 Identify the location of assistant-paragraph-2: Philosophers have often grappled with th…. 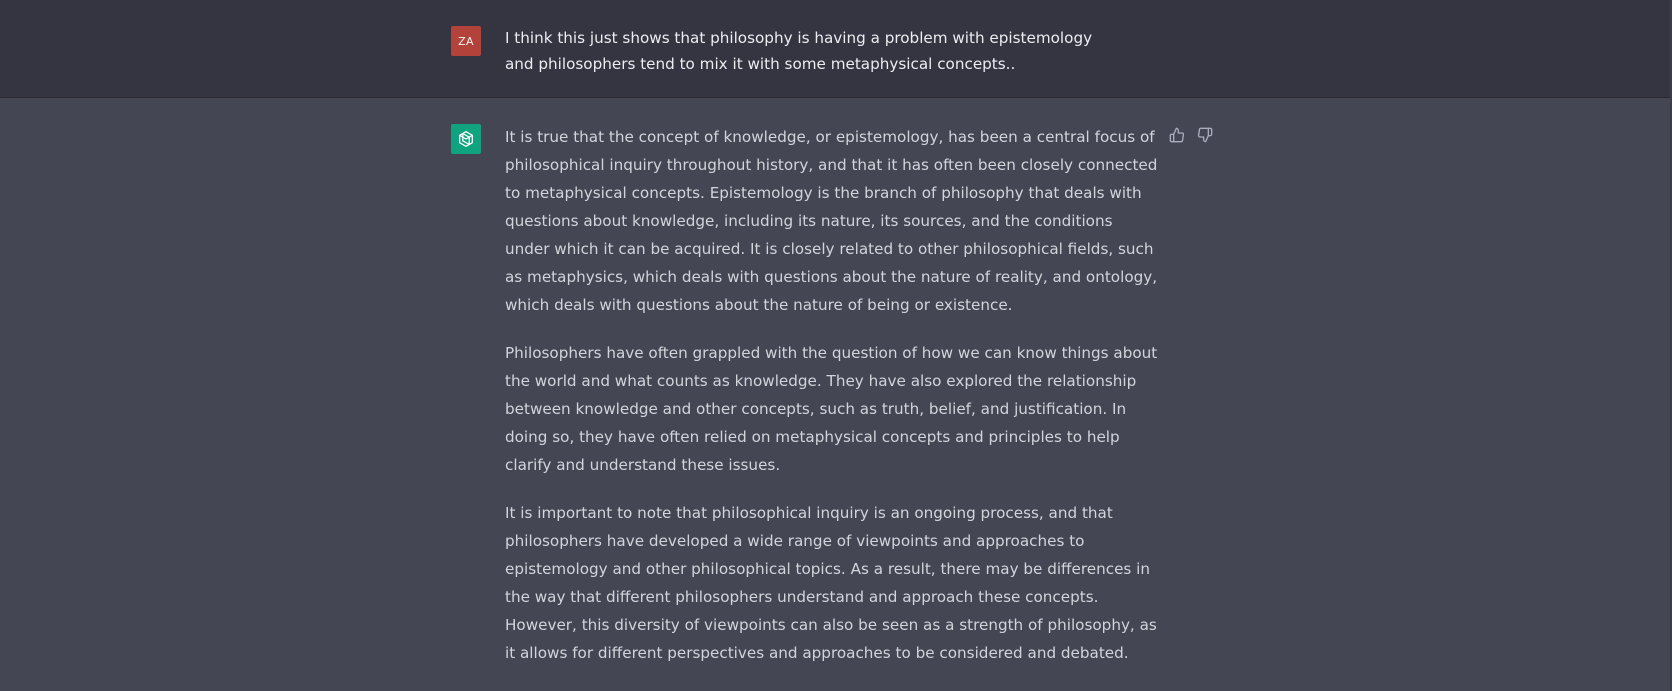
(831, 409).